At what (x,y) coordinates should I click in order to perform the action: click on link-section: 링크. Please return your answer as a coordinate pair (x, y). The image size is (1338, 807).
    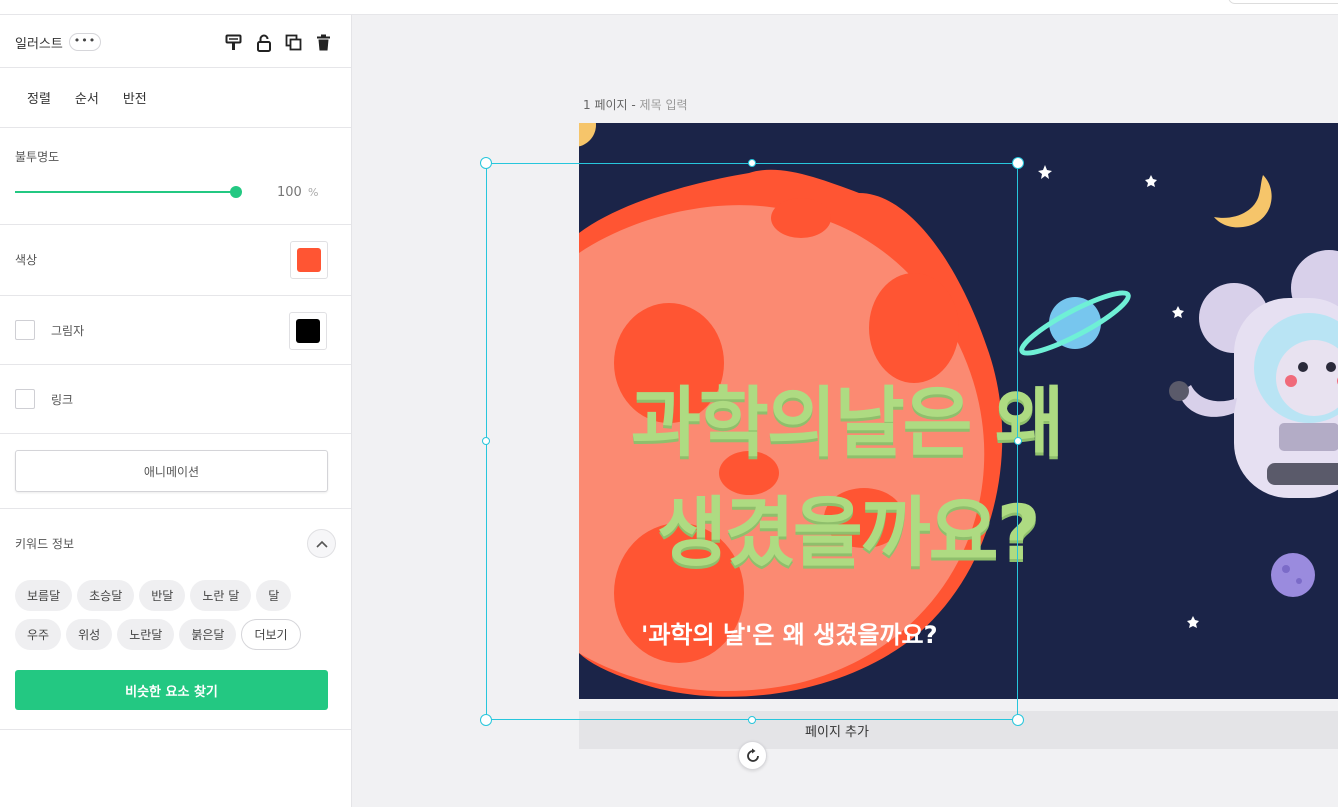
    Looking at the image, I should click on (175, 399).